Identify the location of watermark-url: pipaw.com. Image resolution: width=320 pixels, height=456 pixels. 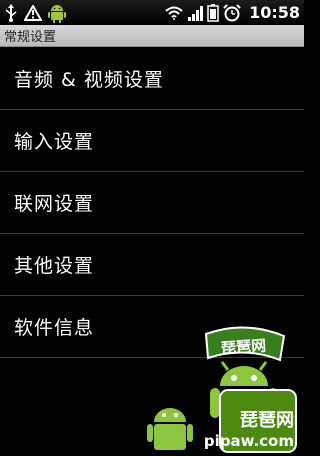
(248, 441).